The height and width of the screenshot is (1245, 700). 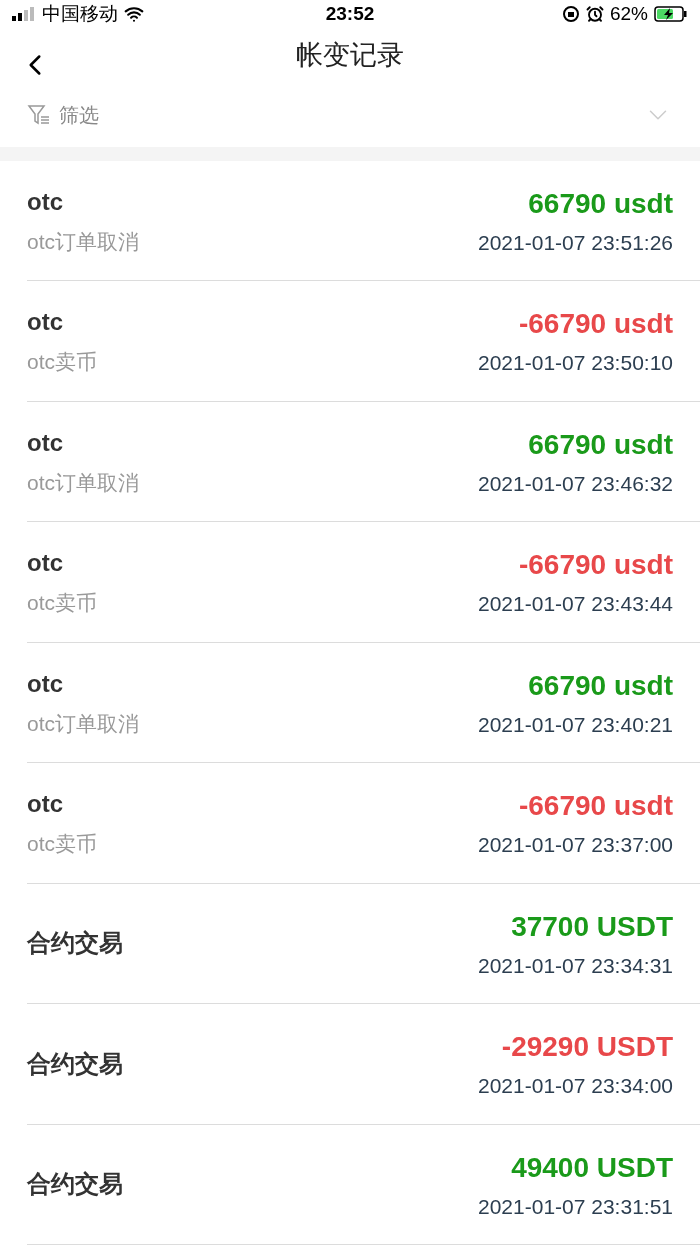 I want to click on record-time: 2021-01-07 23:43:44, so click(x=575, y=604).